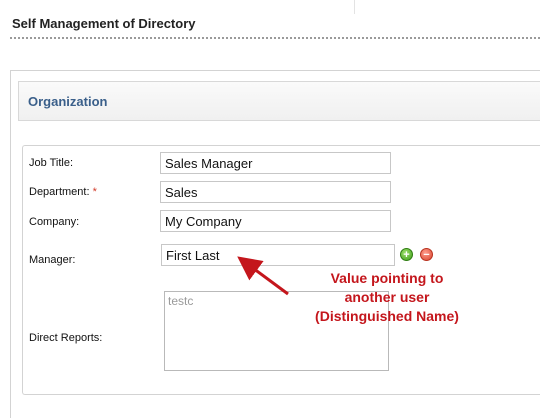 The height and width of the screenshot is (418, 540). I want to click on annotation-arrow-icon, so click(263, 276).